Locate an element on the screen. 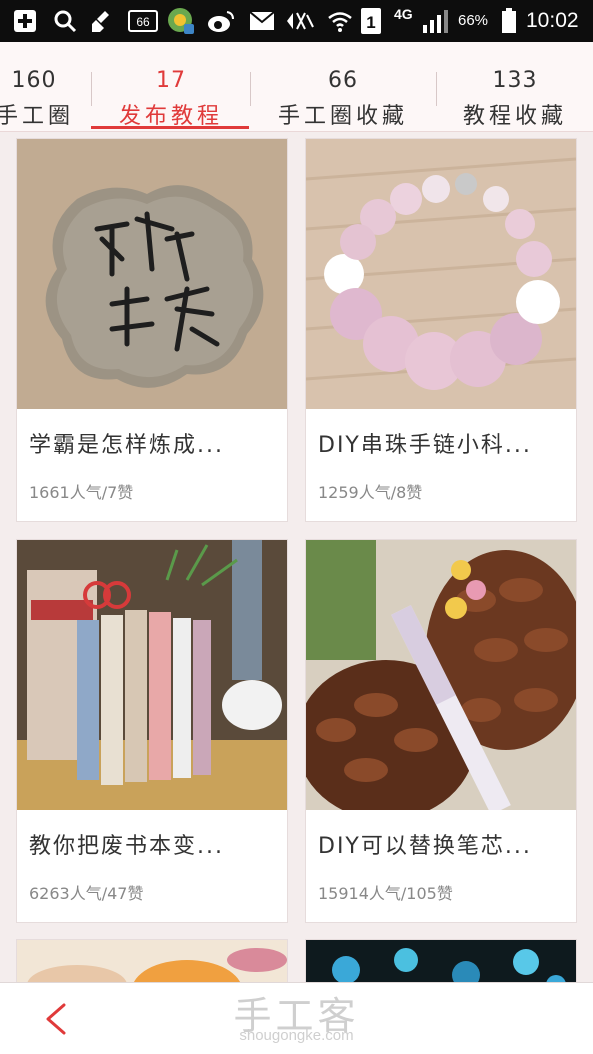 This screenshot has height=1054, width=593. wifi-icon is located at coordinates (340, 21).